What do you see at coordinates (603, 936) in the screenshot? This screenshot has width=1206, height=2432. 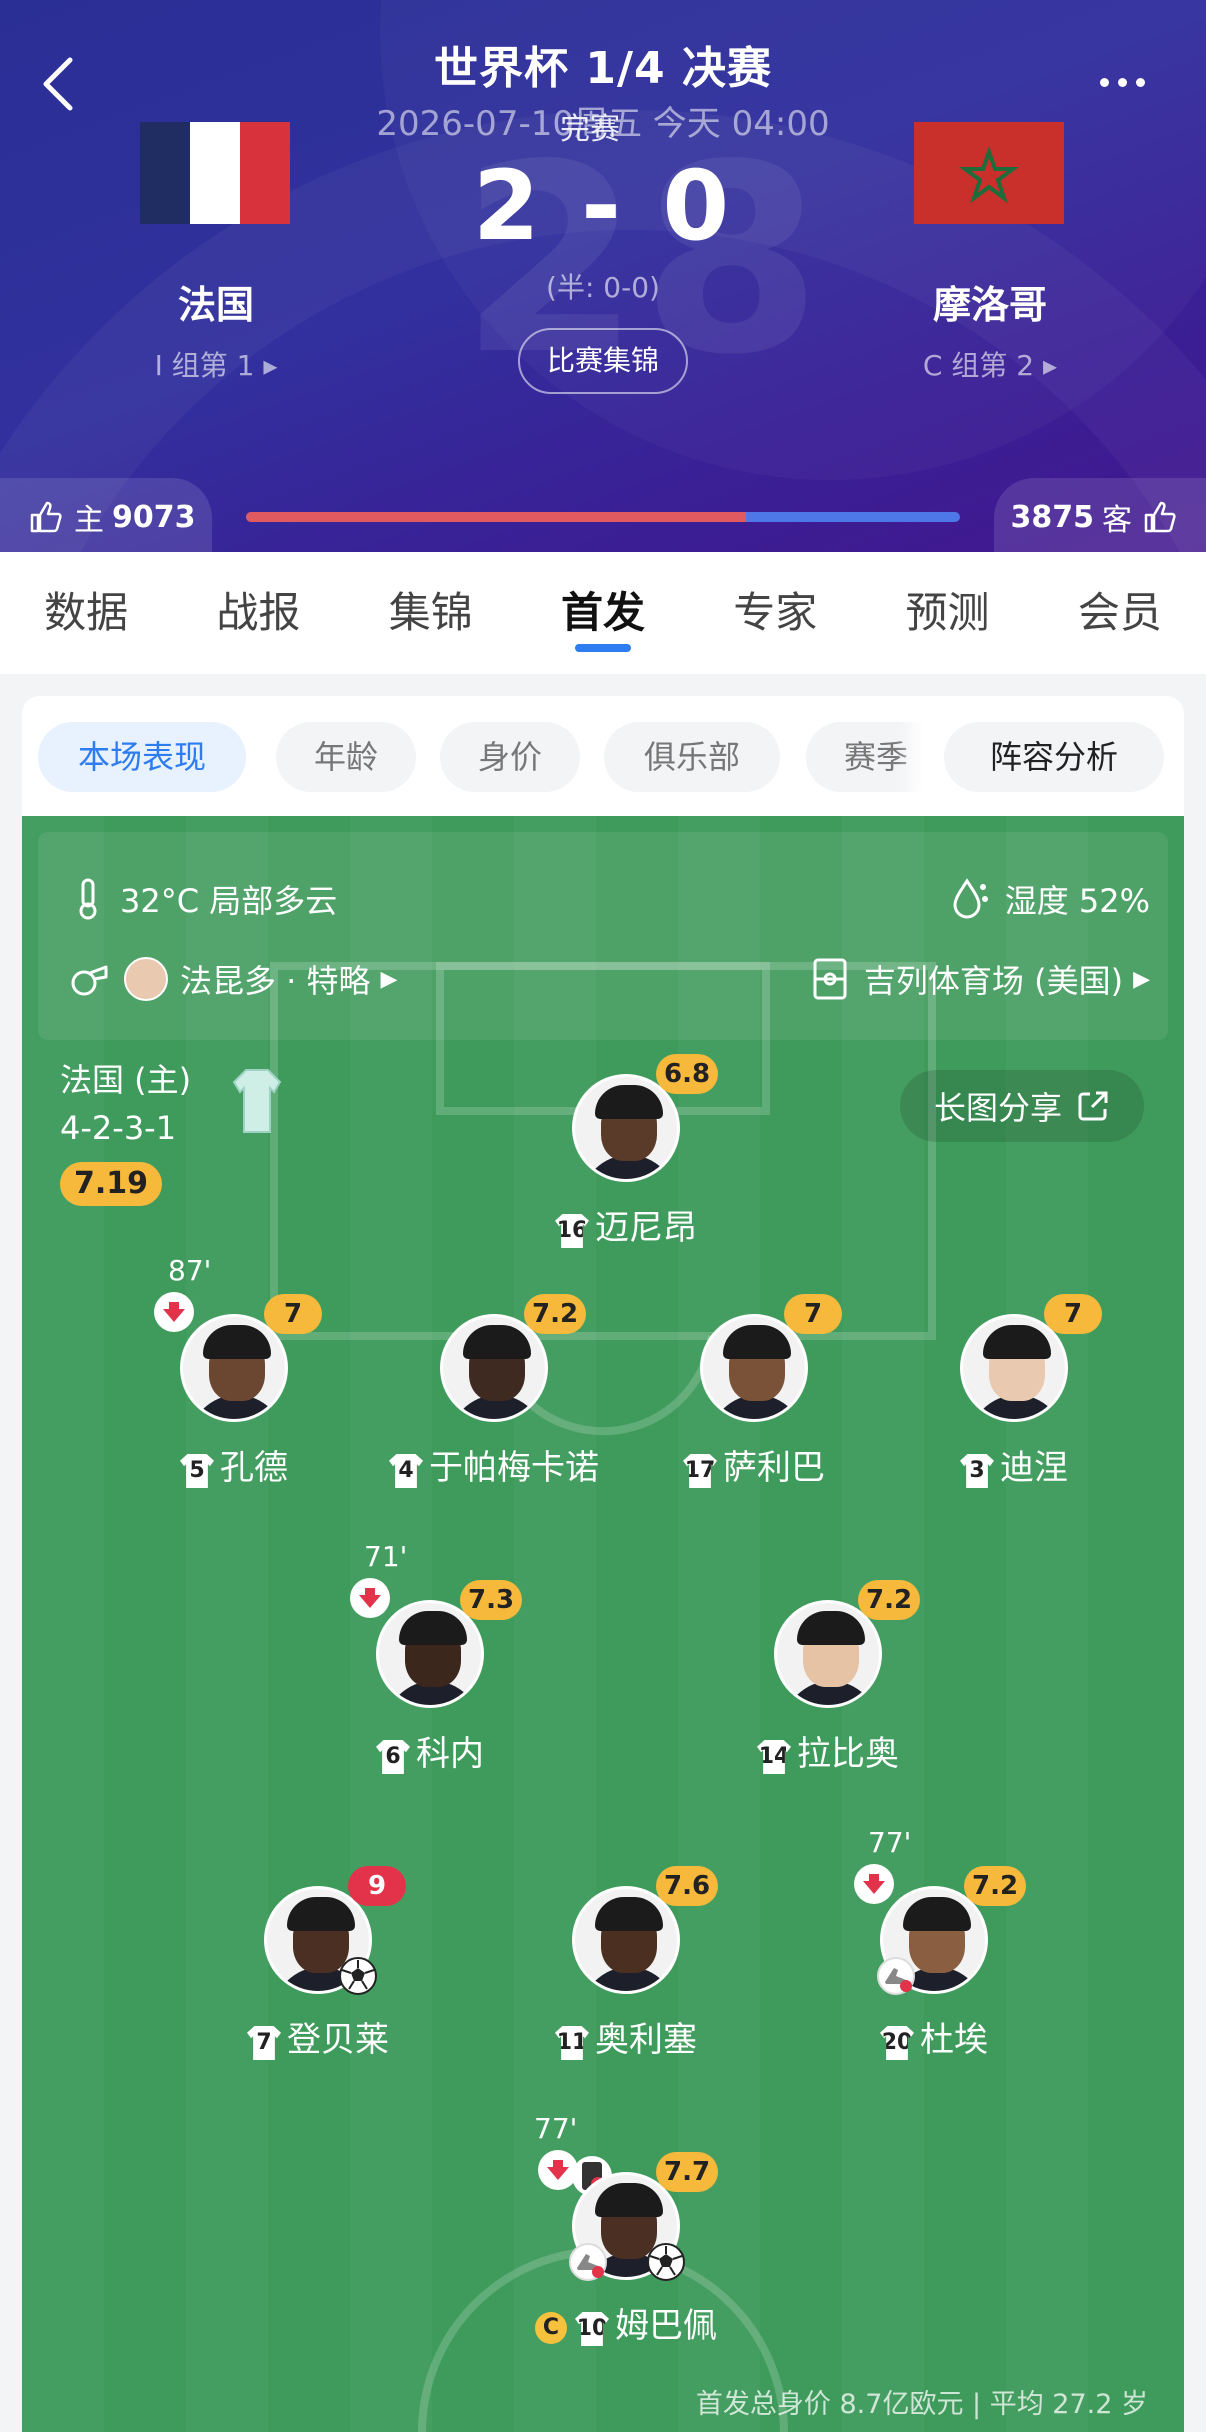 I see `match-conditions: 32°C 局部多云 湿度 52% 法昆多 · 特略 ▶ 吉列体育场 (美国) ▶` at bounding box center [603, 936].